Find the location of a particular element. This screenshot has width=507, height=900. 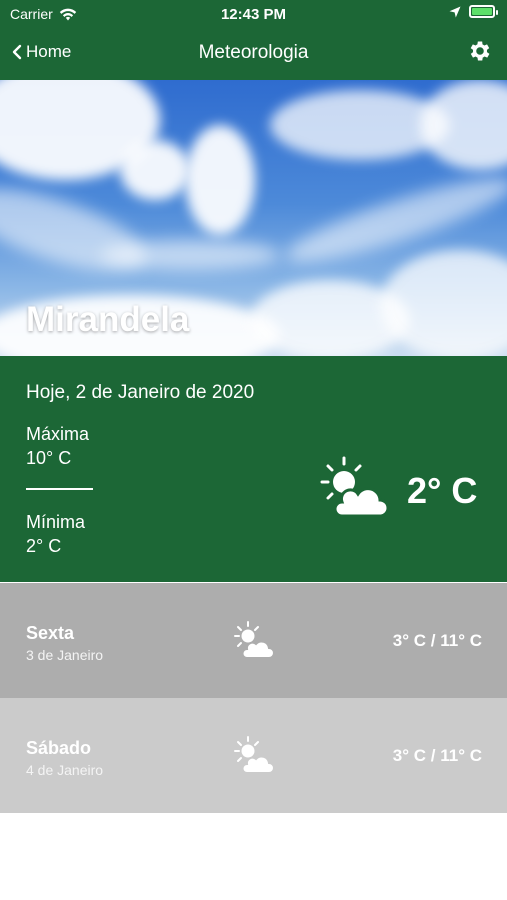

today-date: Hoje, 2 de Janeiro de 2020 is located at coordinates (140, 392).